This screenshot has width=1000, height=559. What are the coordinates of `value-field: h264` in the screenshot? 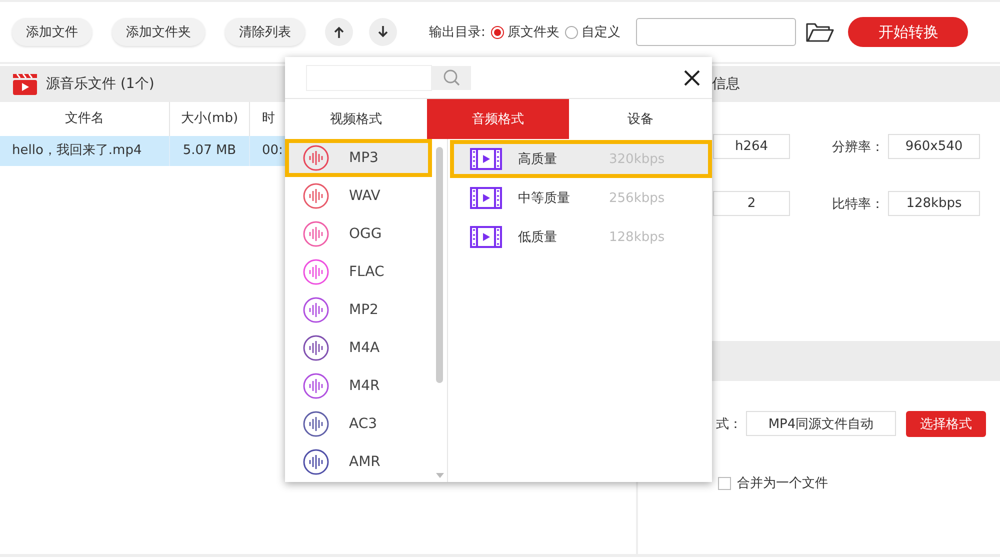 It's located at (751, 146).